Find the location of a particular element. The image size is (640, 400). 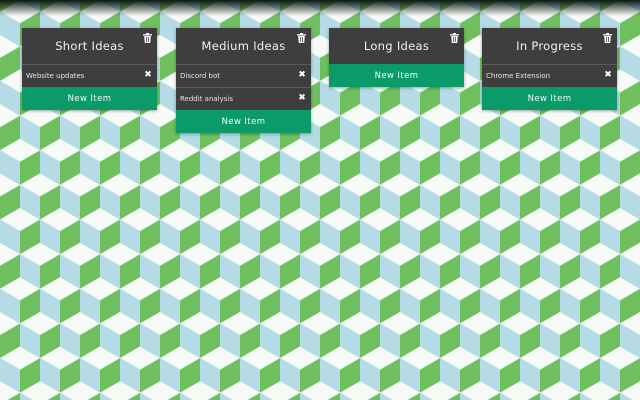

column-title: Long Ideas is located at coordinates (396, 46).